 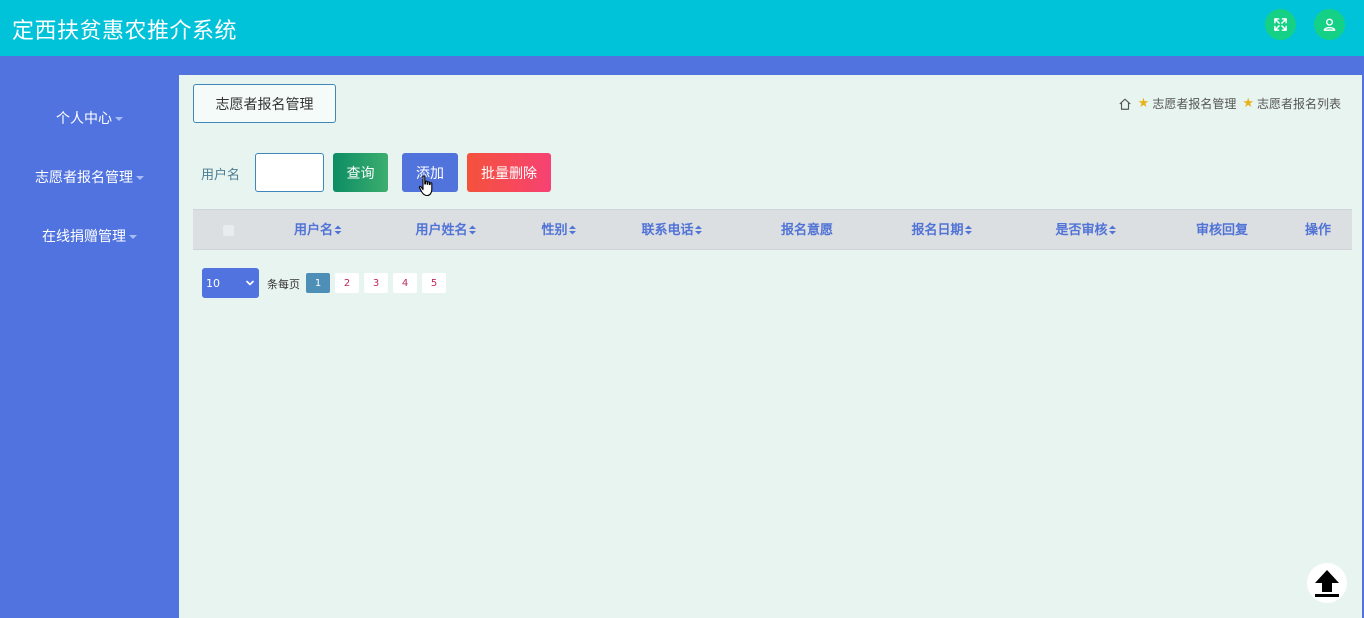 What do you see at coordinates (313, 230) in the screenshot?
I see `column-label: 用户名` at bounding box center [313, 230].